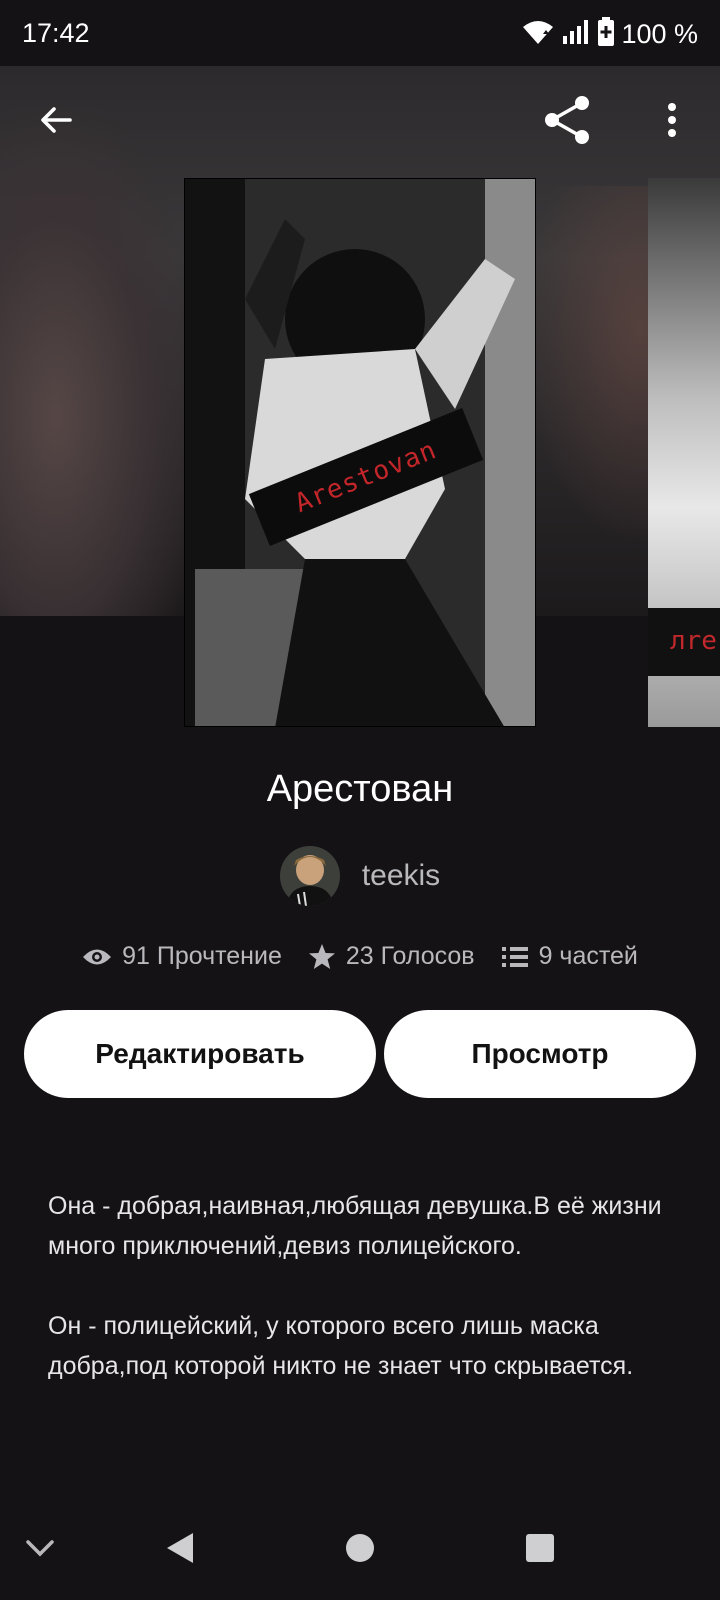 The width and height of the screenshot is (720, 1600). I want to click on wifi-icon, so click(538, 34).